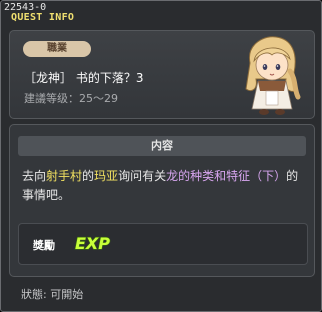 This screenshot has width=322, height=312. Describe the element at coordinates (142, 176) in the screenshot. I see `description-segment: 询问有关` at that location.